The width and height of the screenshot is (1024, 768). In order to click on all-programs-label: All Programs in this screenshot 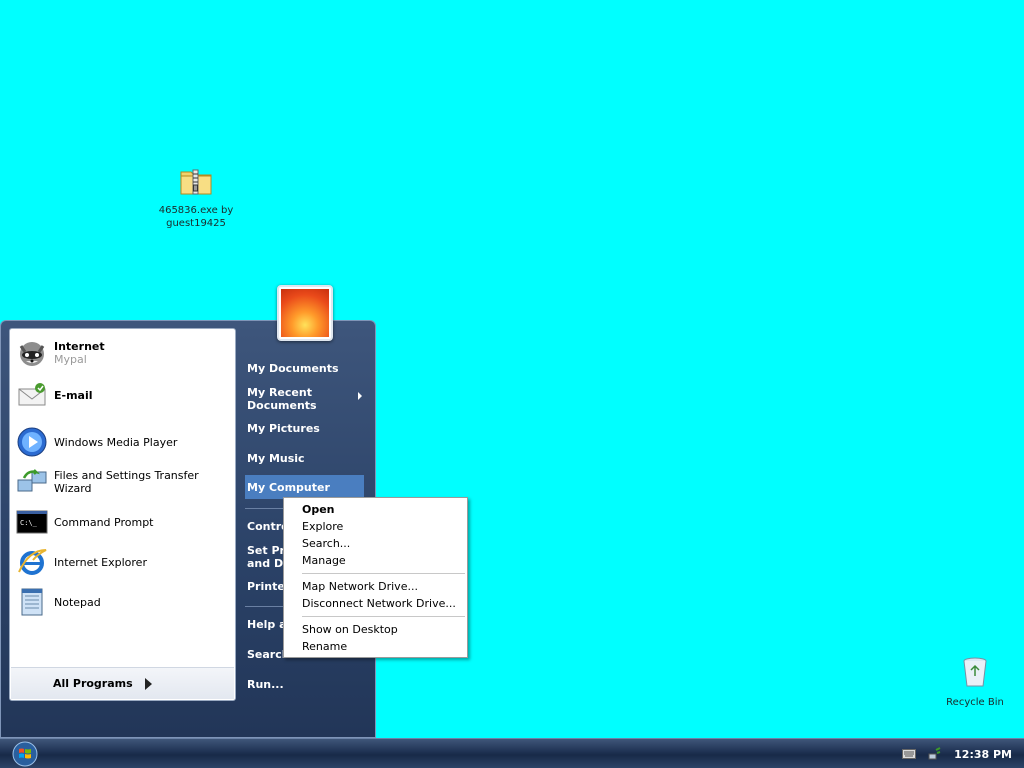, I will do `click(93, 683)`.